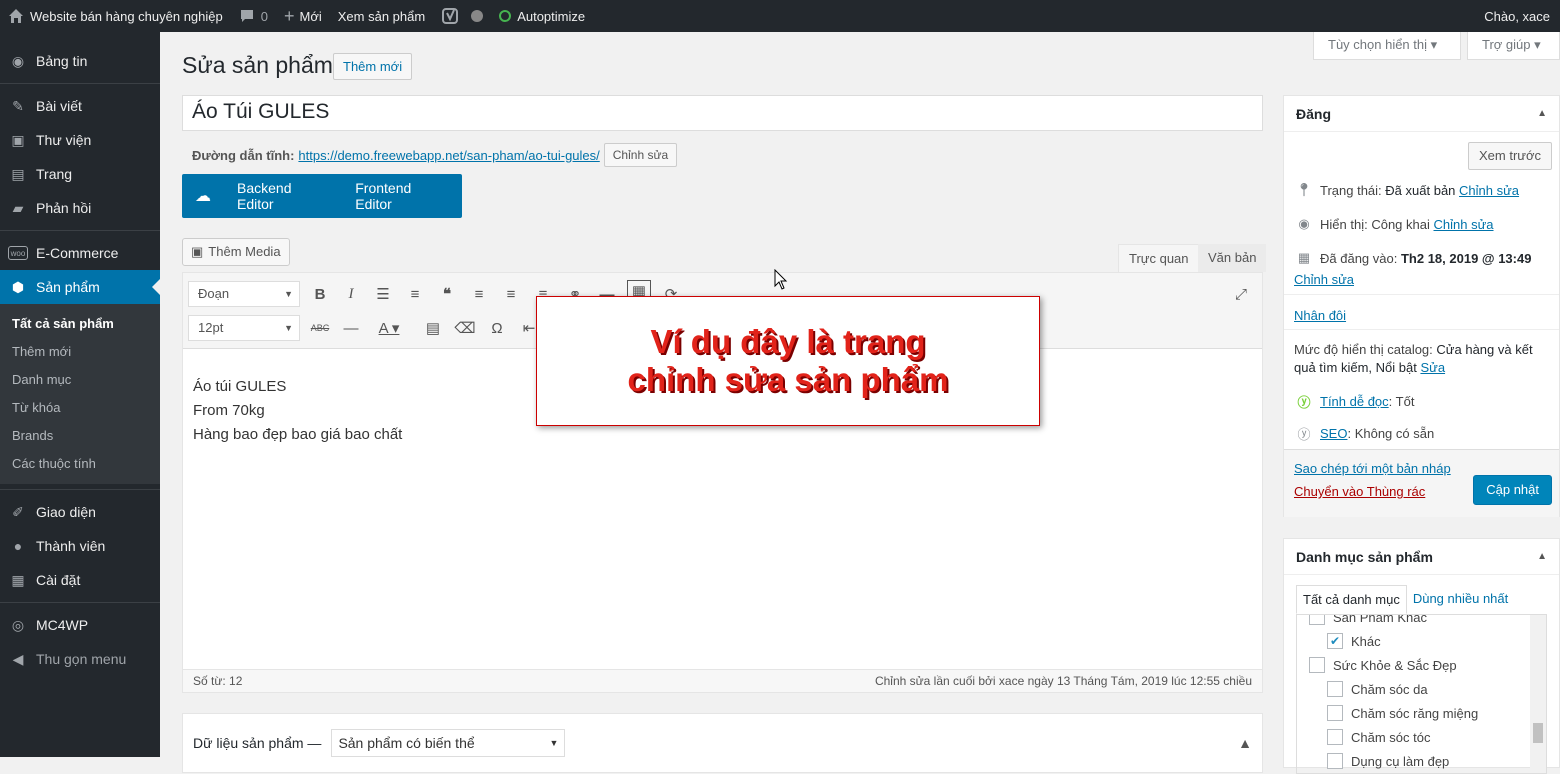 The height and width of the screenshot is (774, 1560). What do you see at coordinates (1245, 743) in the screenshot?
I see `collapse-arrow-icon: ▲` at bounding box center [1245, 743].